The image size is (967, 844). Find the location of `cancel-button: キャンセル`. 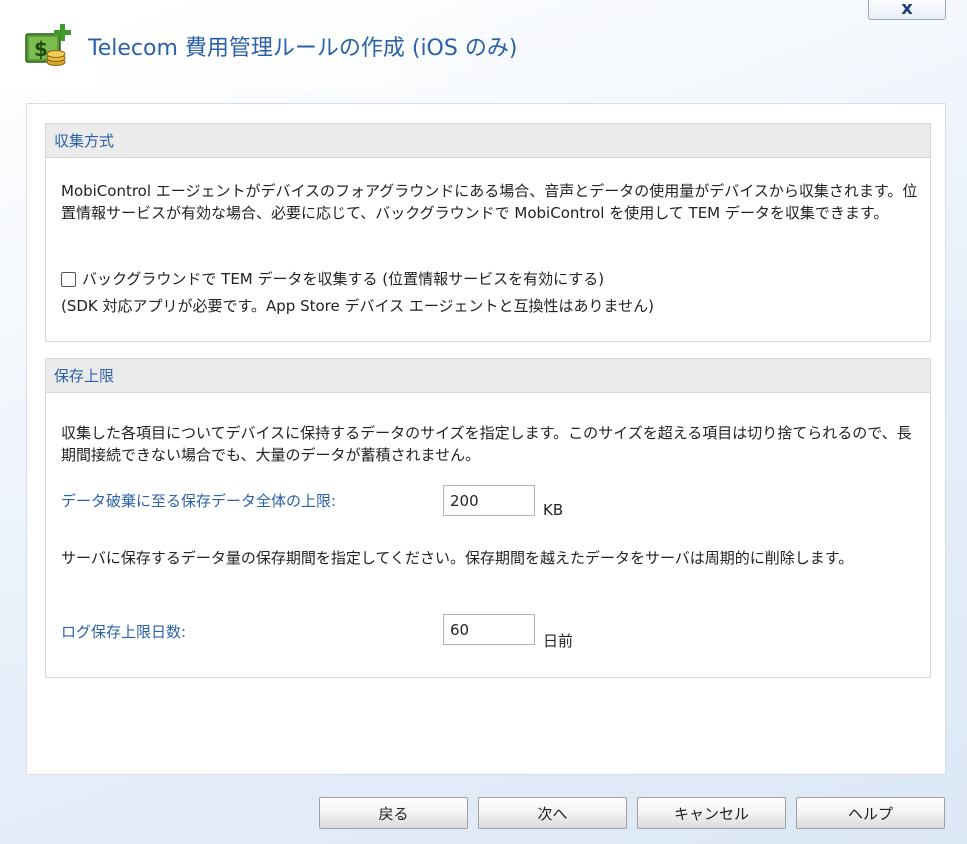

cancel-button: キャンセル is located at coordinates (711, 813).